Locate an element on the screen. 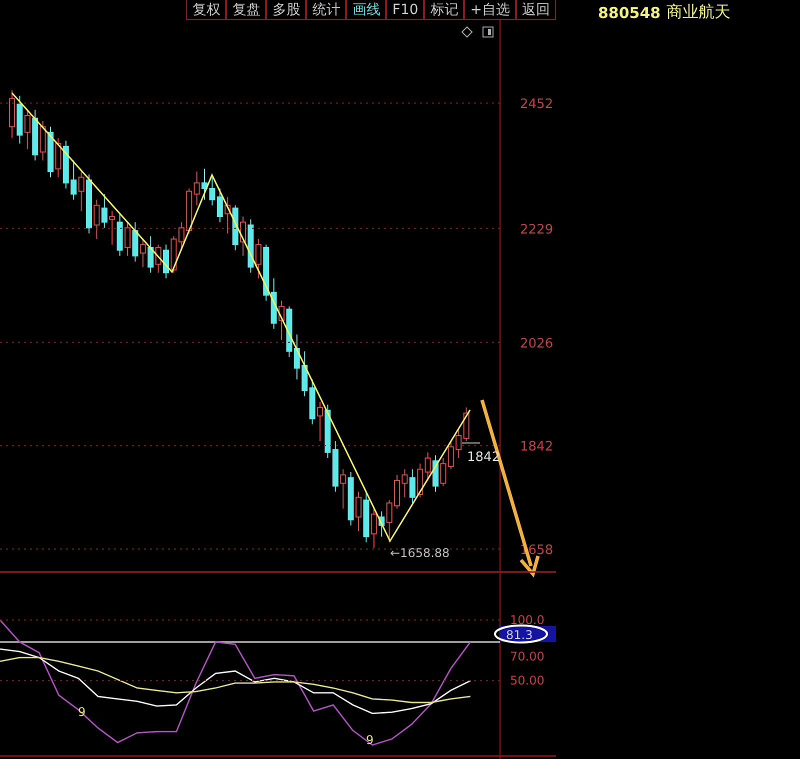  toolbar-button: +自选 is located at coordinates (490, 10).